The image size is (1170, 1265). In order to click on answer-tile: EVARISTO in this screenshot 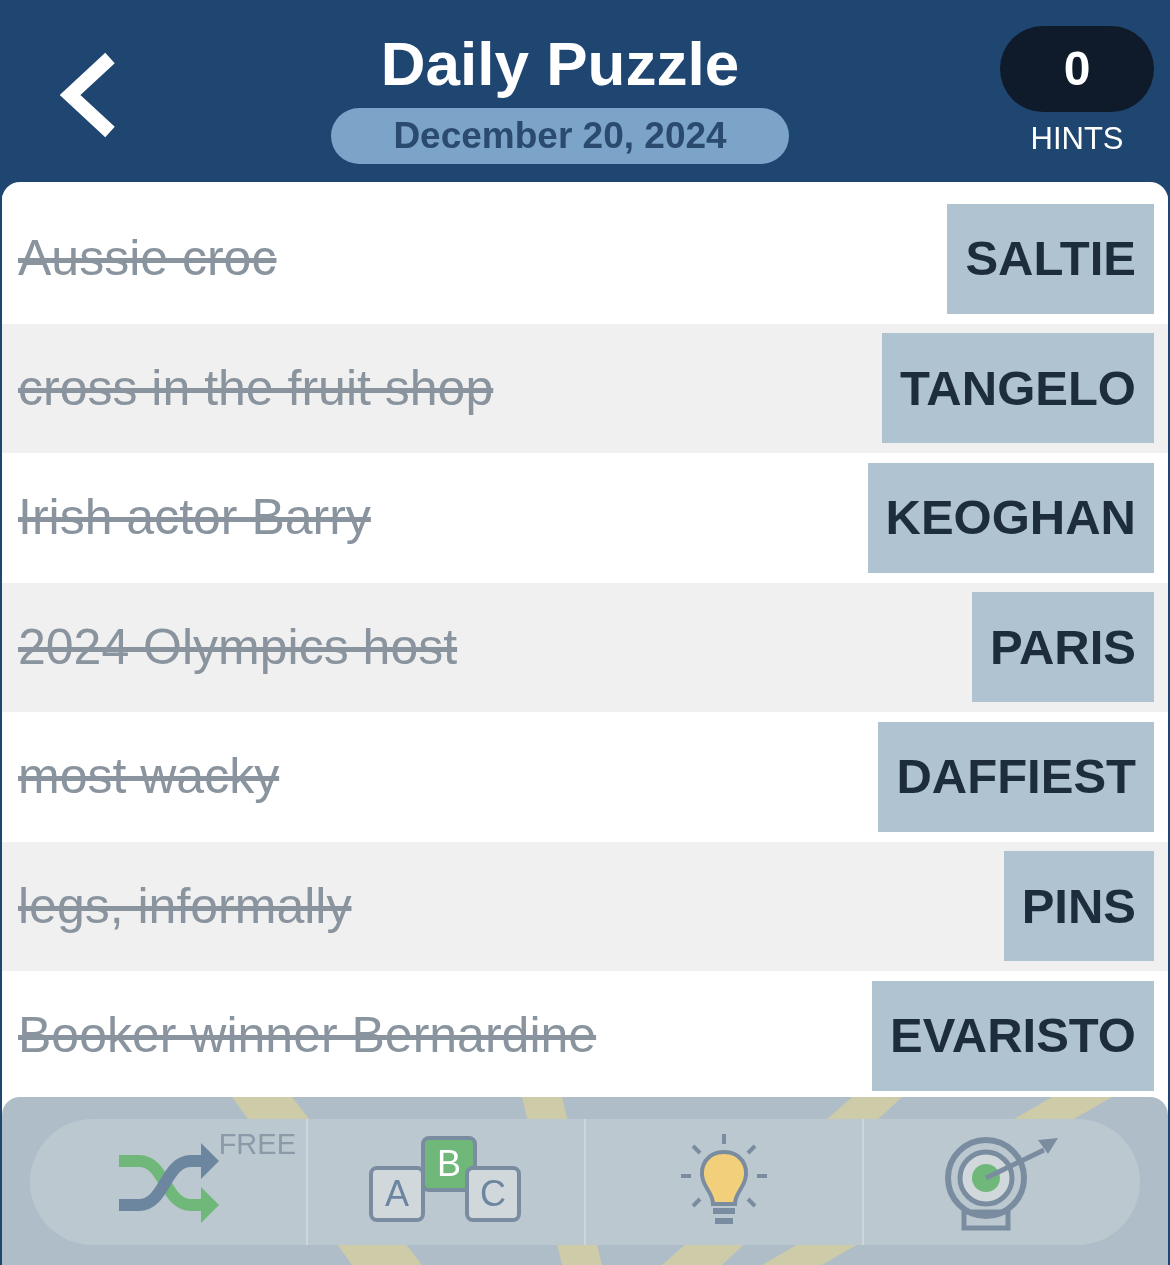, I will do `click(1013, 1035)`.